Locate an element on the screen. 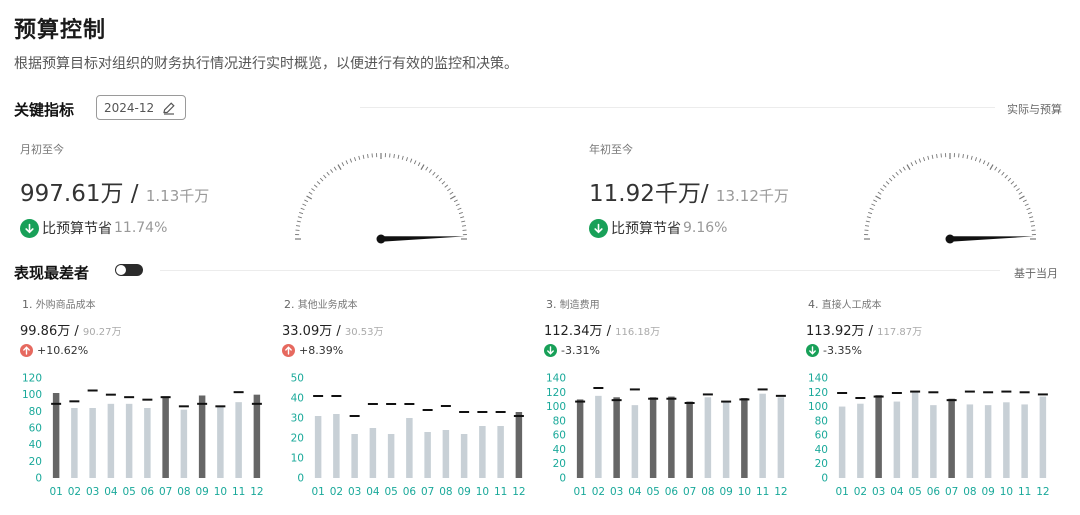  y-tick-label: 10 is located at coordinates (297, 459).